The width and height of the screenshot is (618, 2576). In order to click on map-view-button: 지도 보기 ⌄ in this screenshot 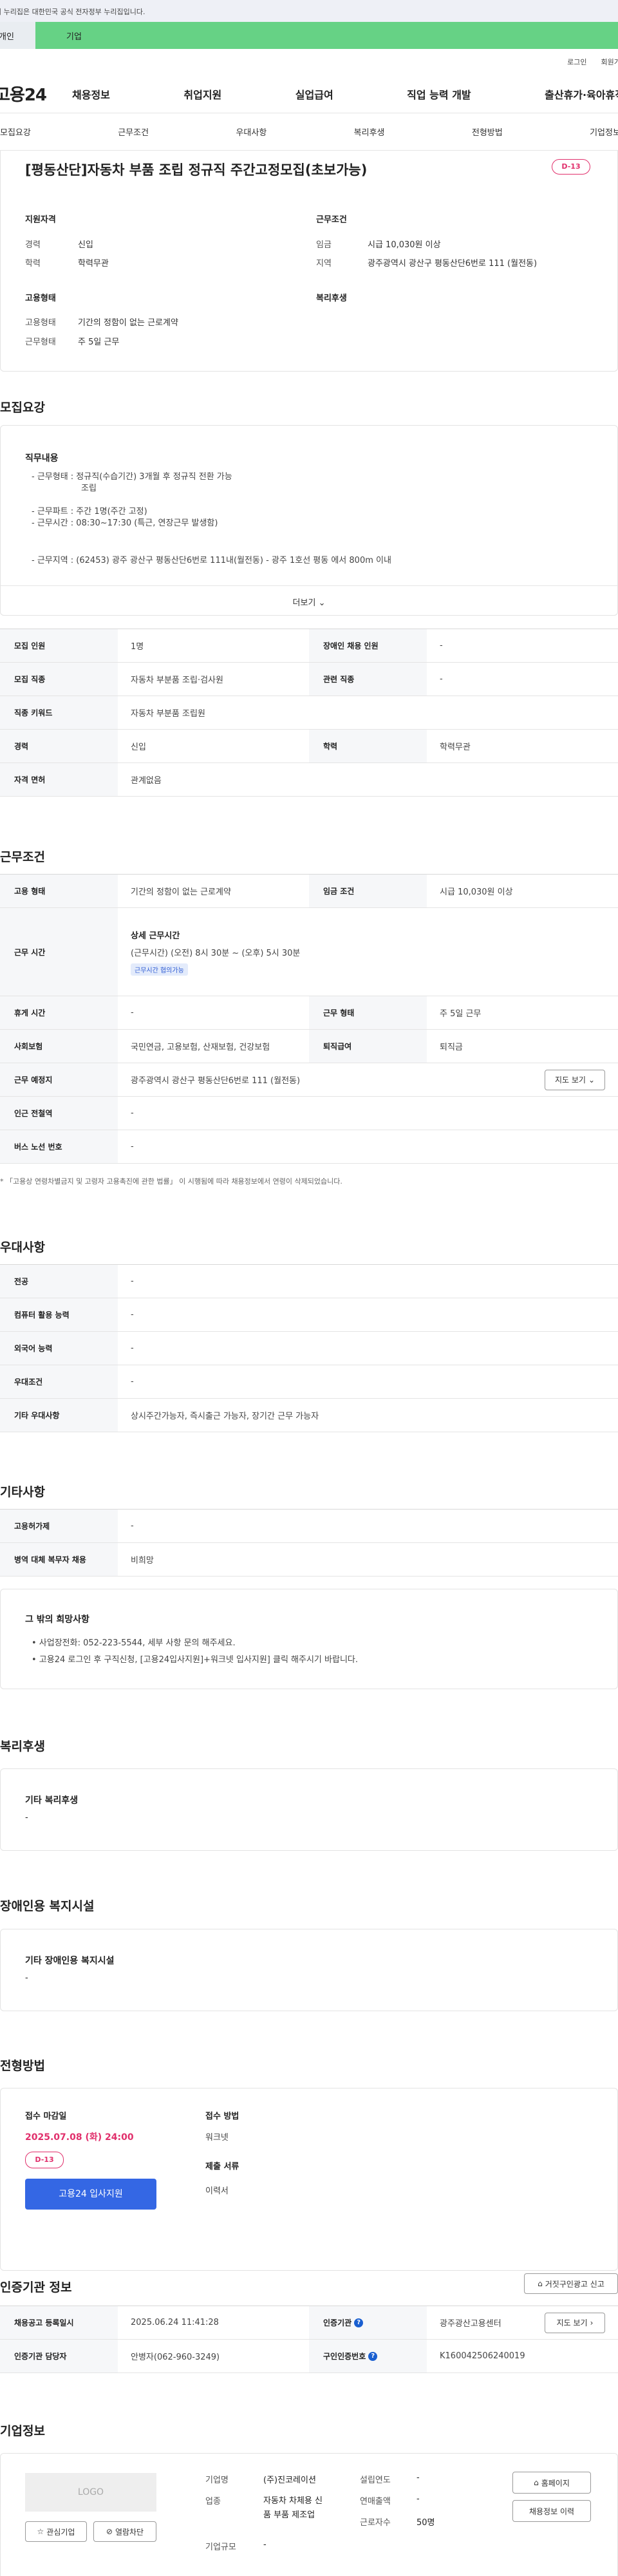, I will do `click(575, 1079)`.